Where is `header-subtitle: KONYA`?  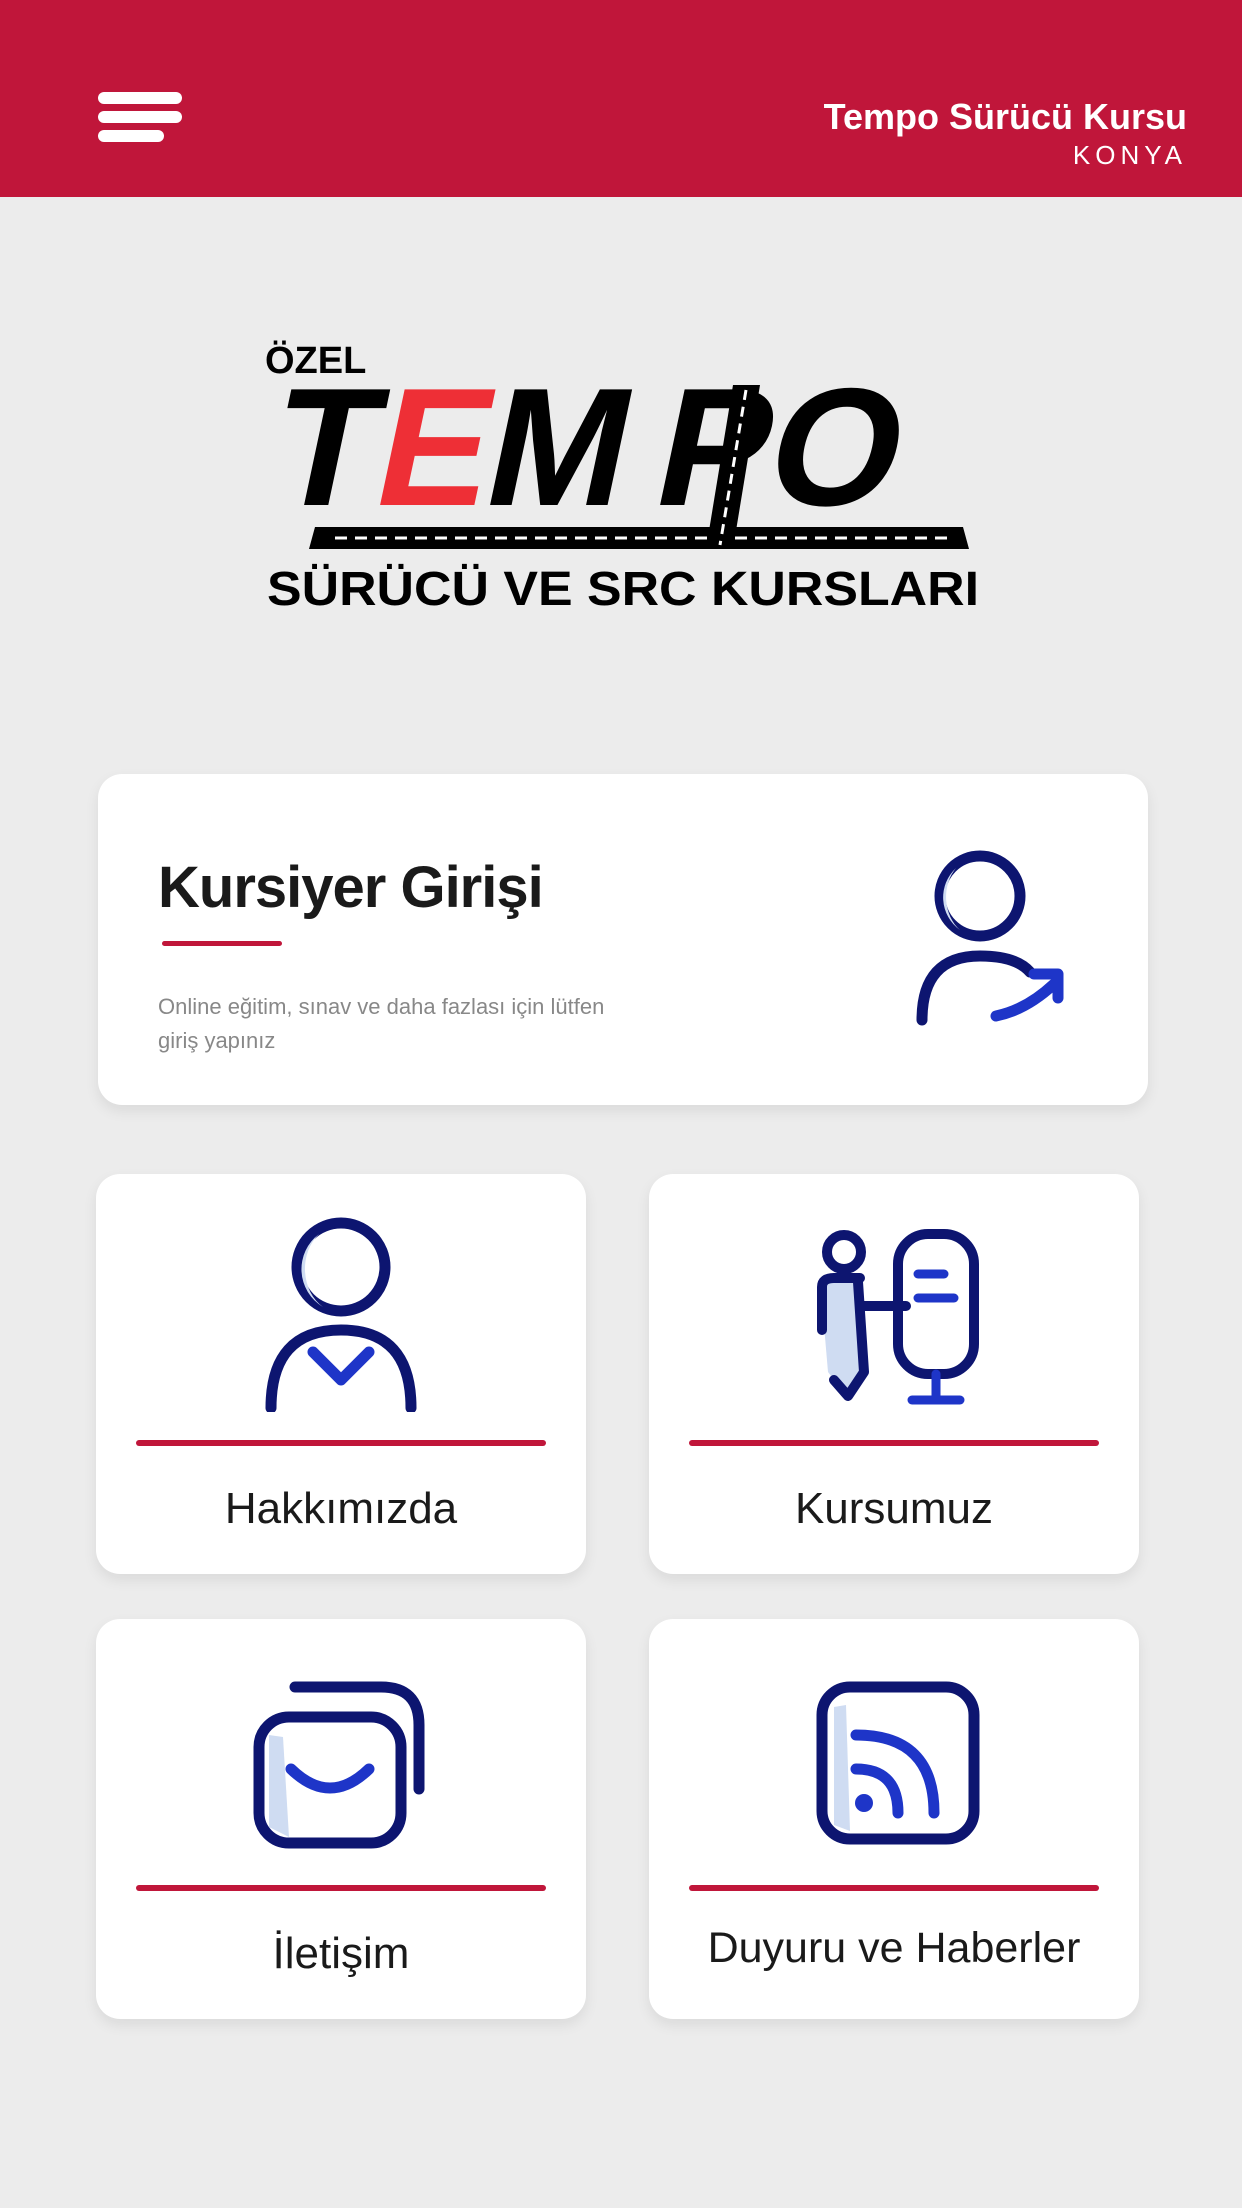 header-subtitle: KONYA is located at coordinates (1129, 155).